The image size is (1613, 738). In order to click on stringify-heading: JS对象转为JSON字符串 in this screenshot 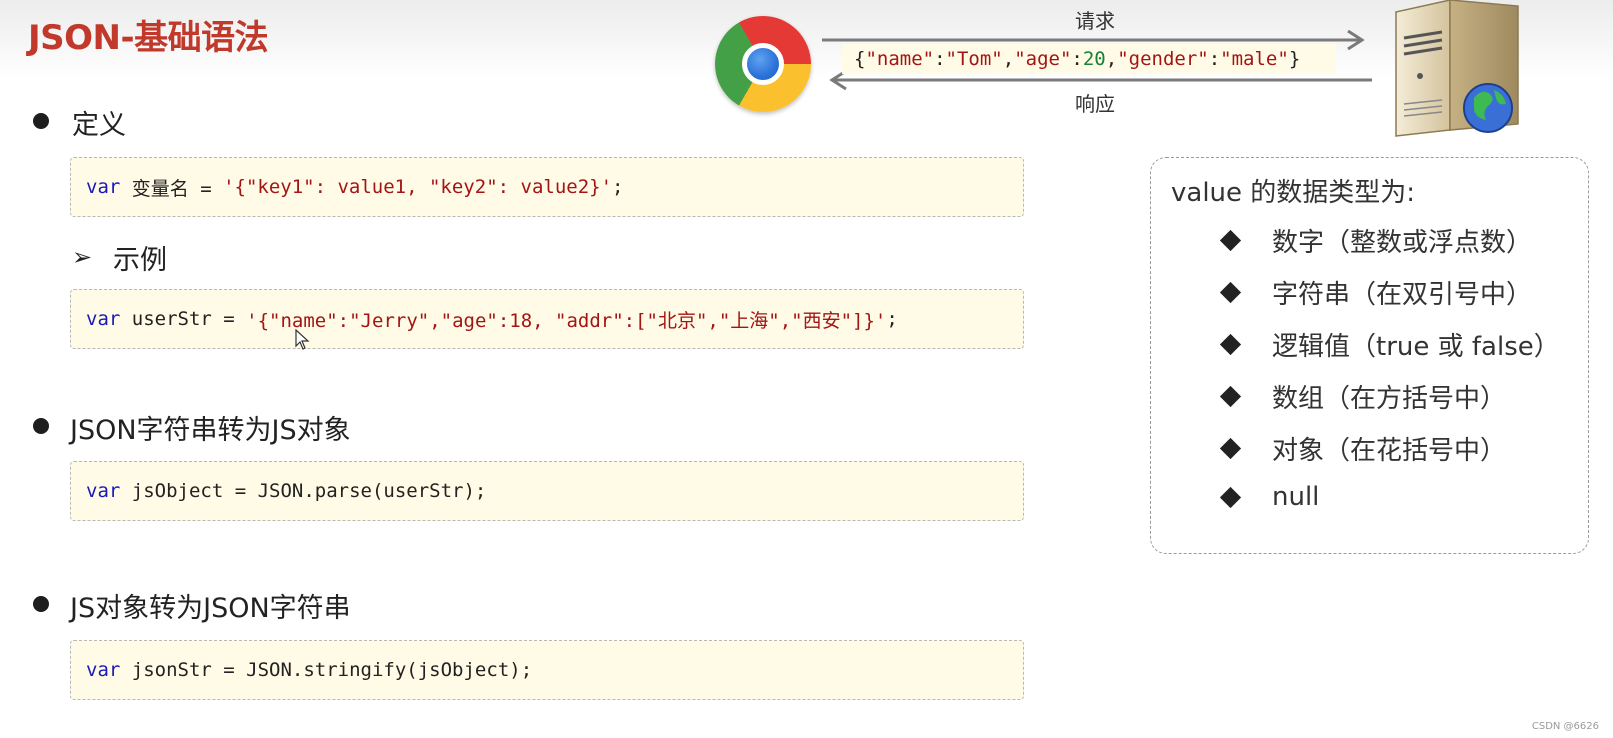, I will do `click(210, 608)`.